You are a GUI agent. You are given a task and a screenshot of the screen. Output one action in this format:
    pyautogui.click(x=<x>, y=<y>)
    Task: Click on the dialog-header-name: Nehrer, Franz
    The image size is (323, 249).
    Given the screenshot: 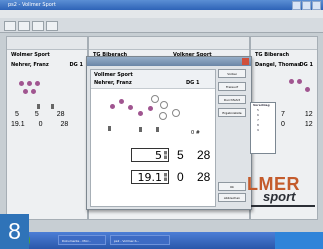 What is the action you would take?
    pyautogui.click(x=113, y=83)
    